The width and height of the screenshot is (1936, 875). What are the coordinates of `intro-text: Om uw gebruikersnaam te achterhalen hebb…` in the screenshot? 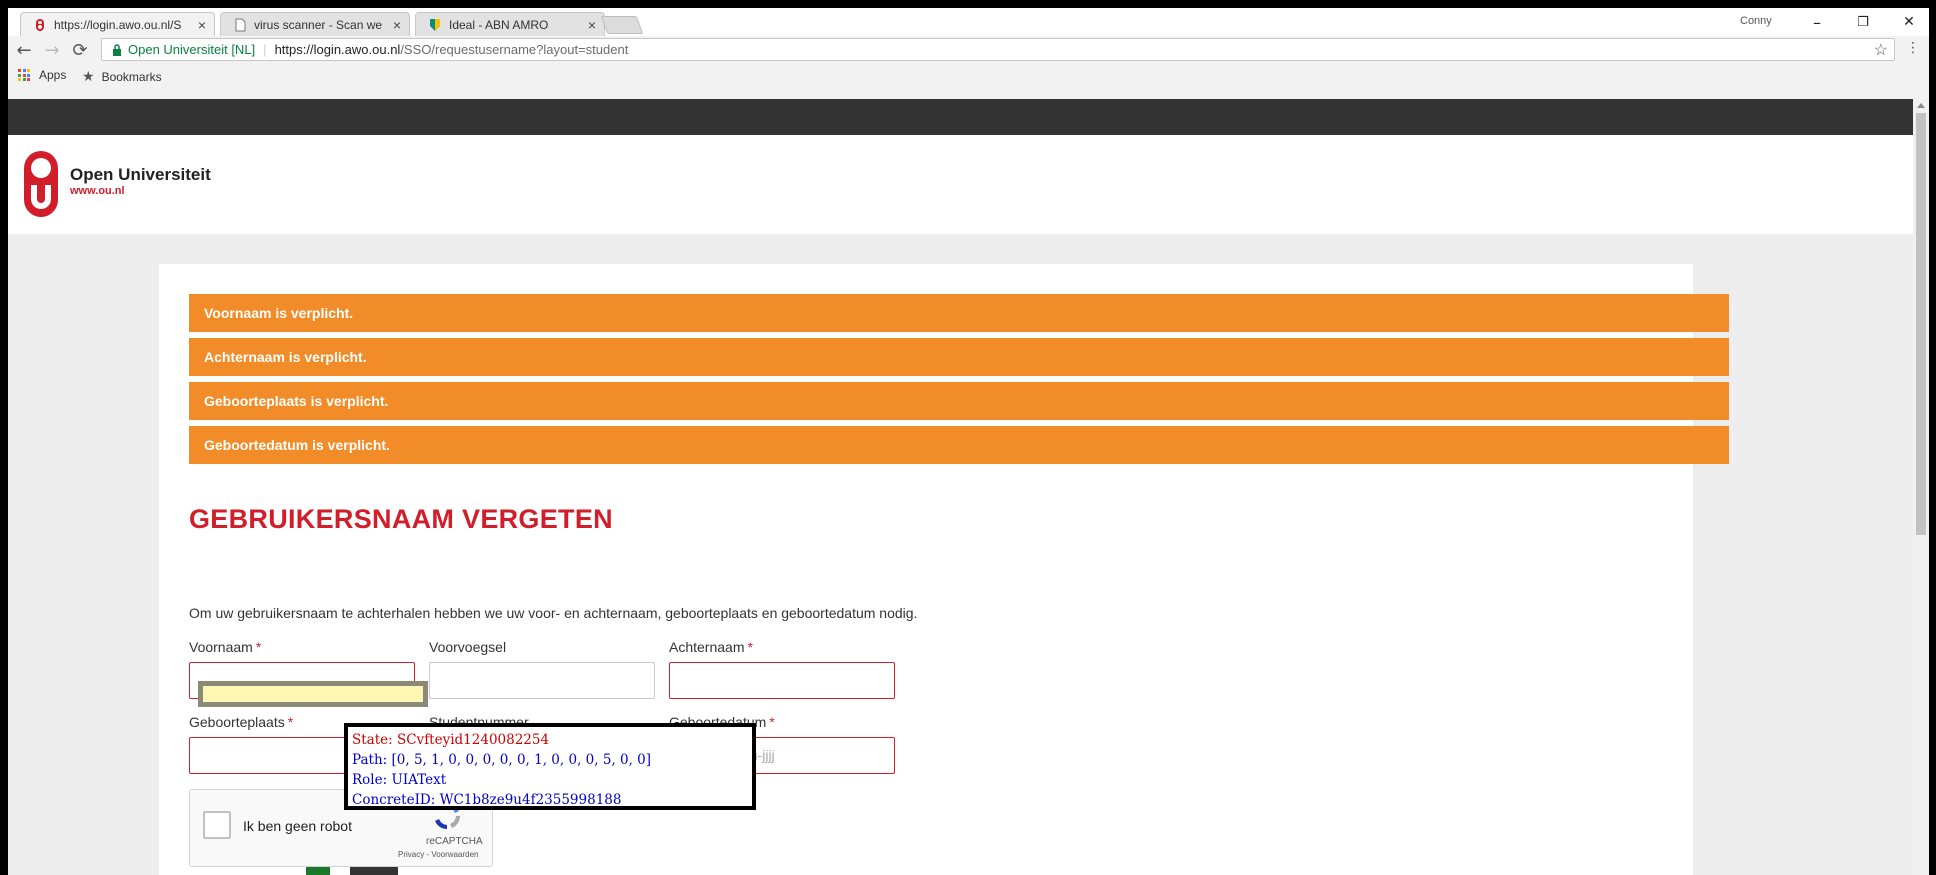 It's located at (553, 613).